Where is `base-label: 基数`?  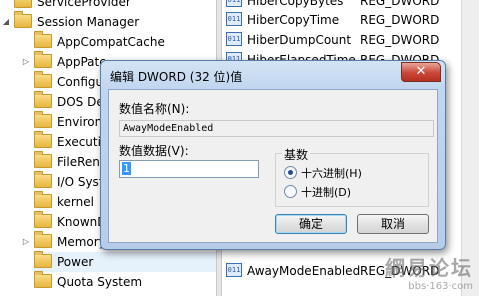 base-label: 基数 is located at coordinates (296, 154).